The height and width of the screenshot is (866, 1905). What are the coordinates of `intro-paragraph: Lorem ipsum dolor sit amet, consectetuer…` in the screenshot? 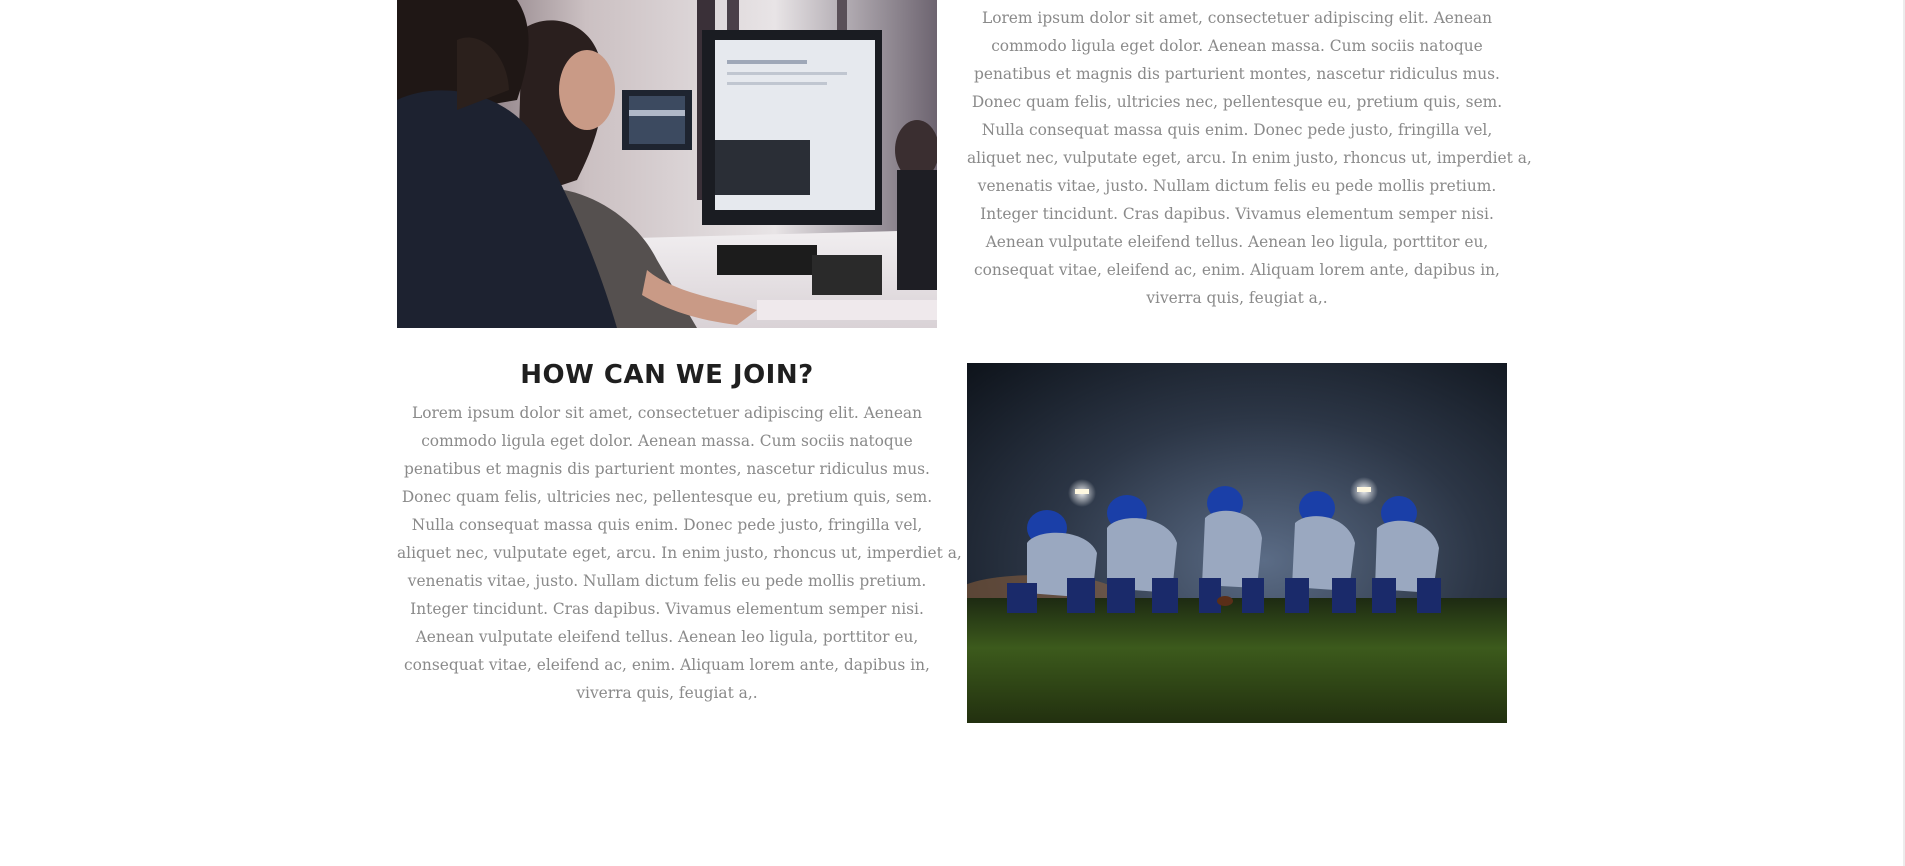 It's located at (1249, 158).